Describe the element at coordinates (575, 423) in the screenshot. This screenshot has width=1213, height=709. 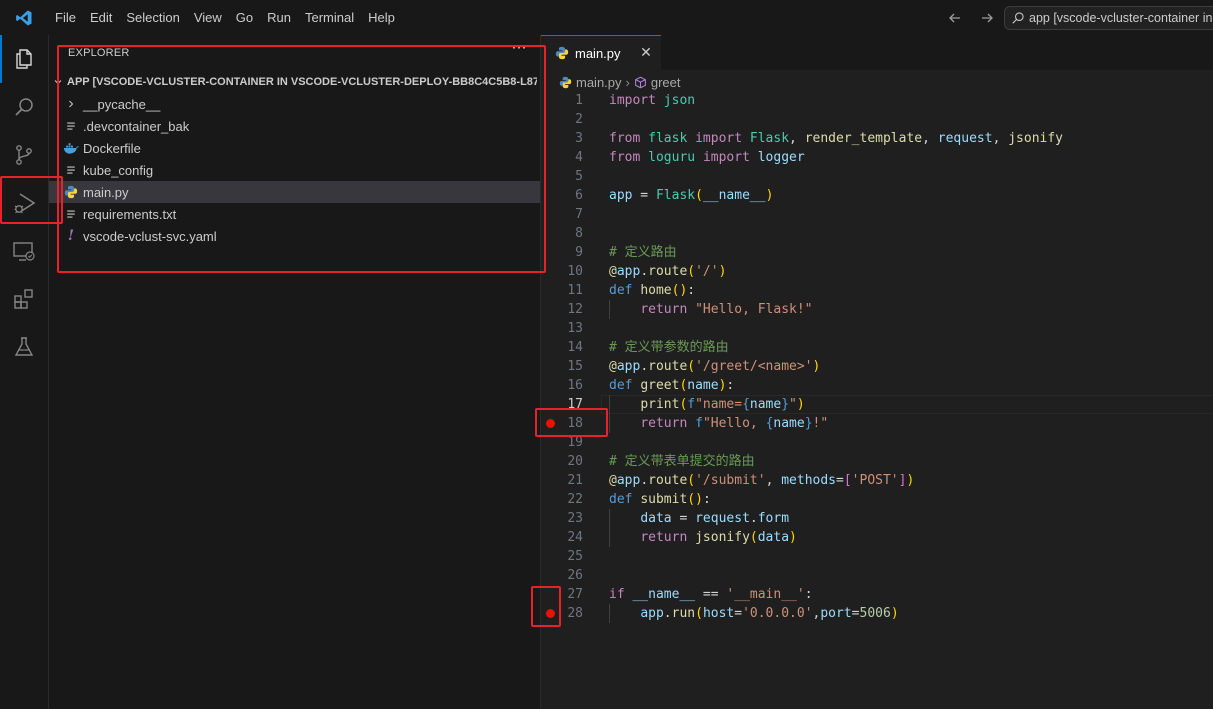
I see `line-number: 18` at that location.